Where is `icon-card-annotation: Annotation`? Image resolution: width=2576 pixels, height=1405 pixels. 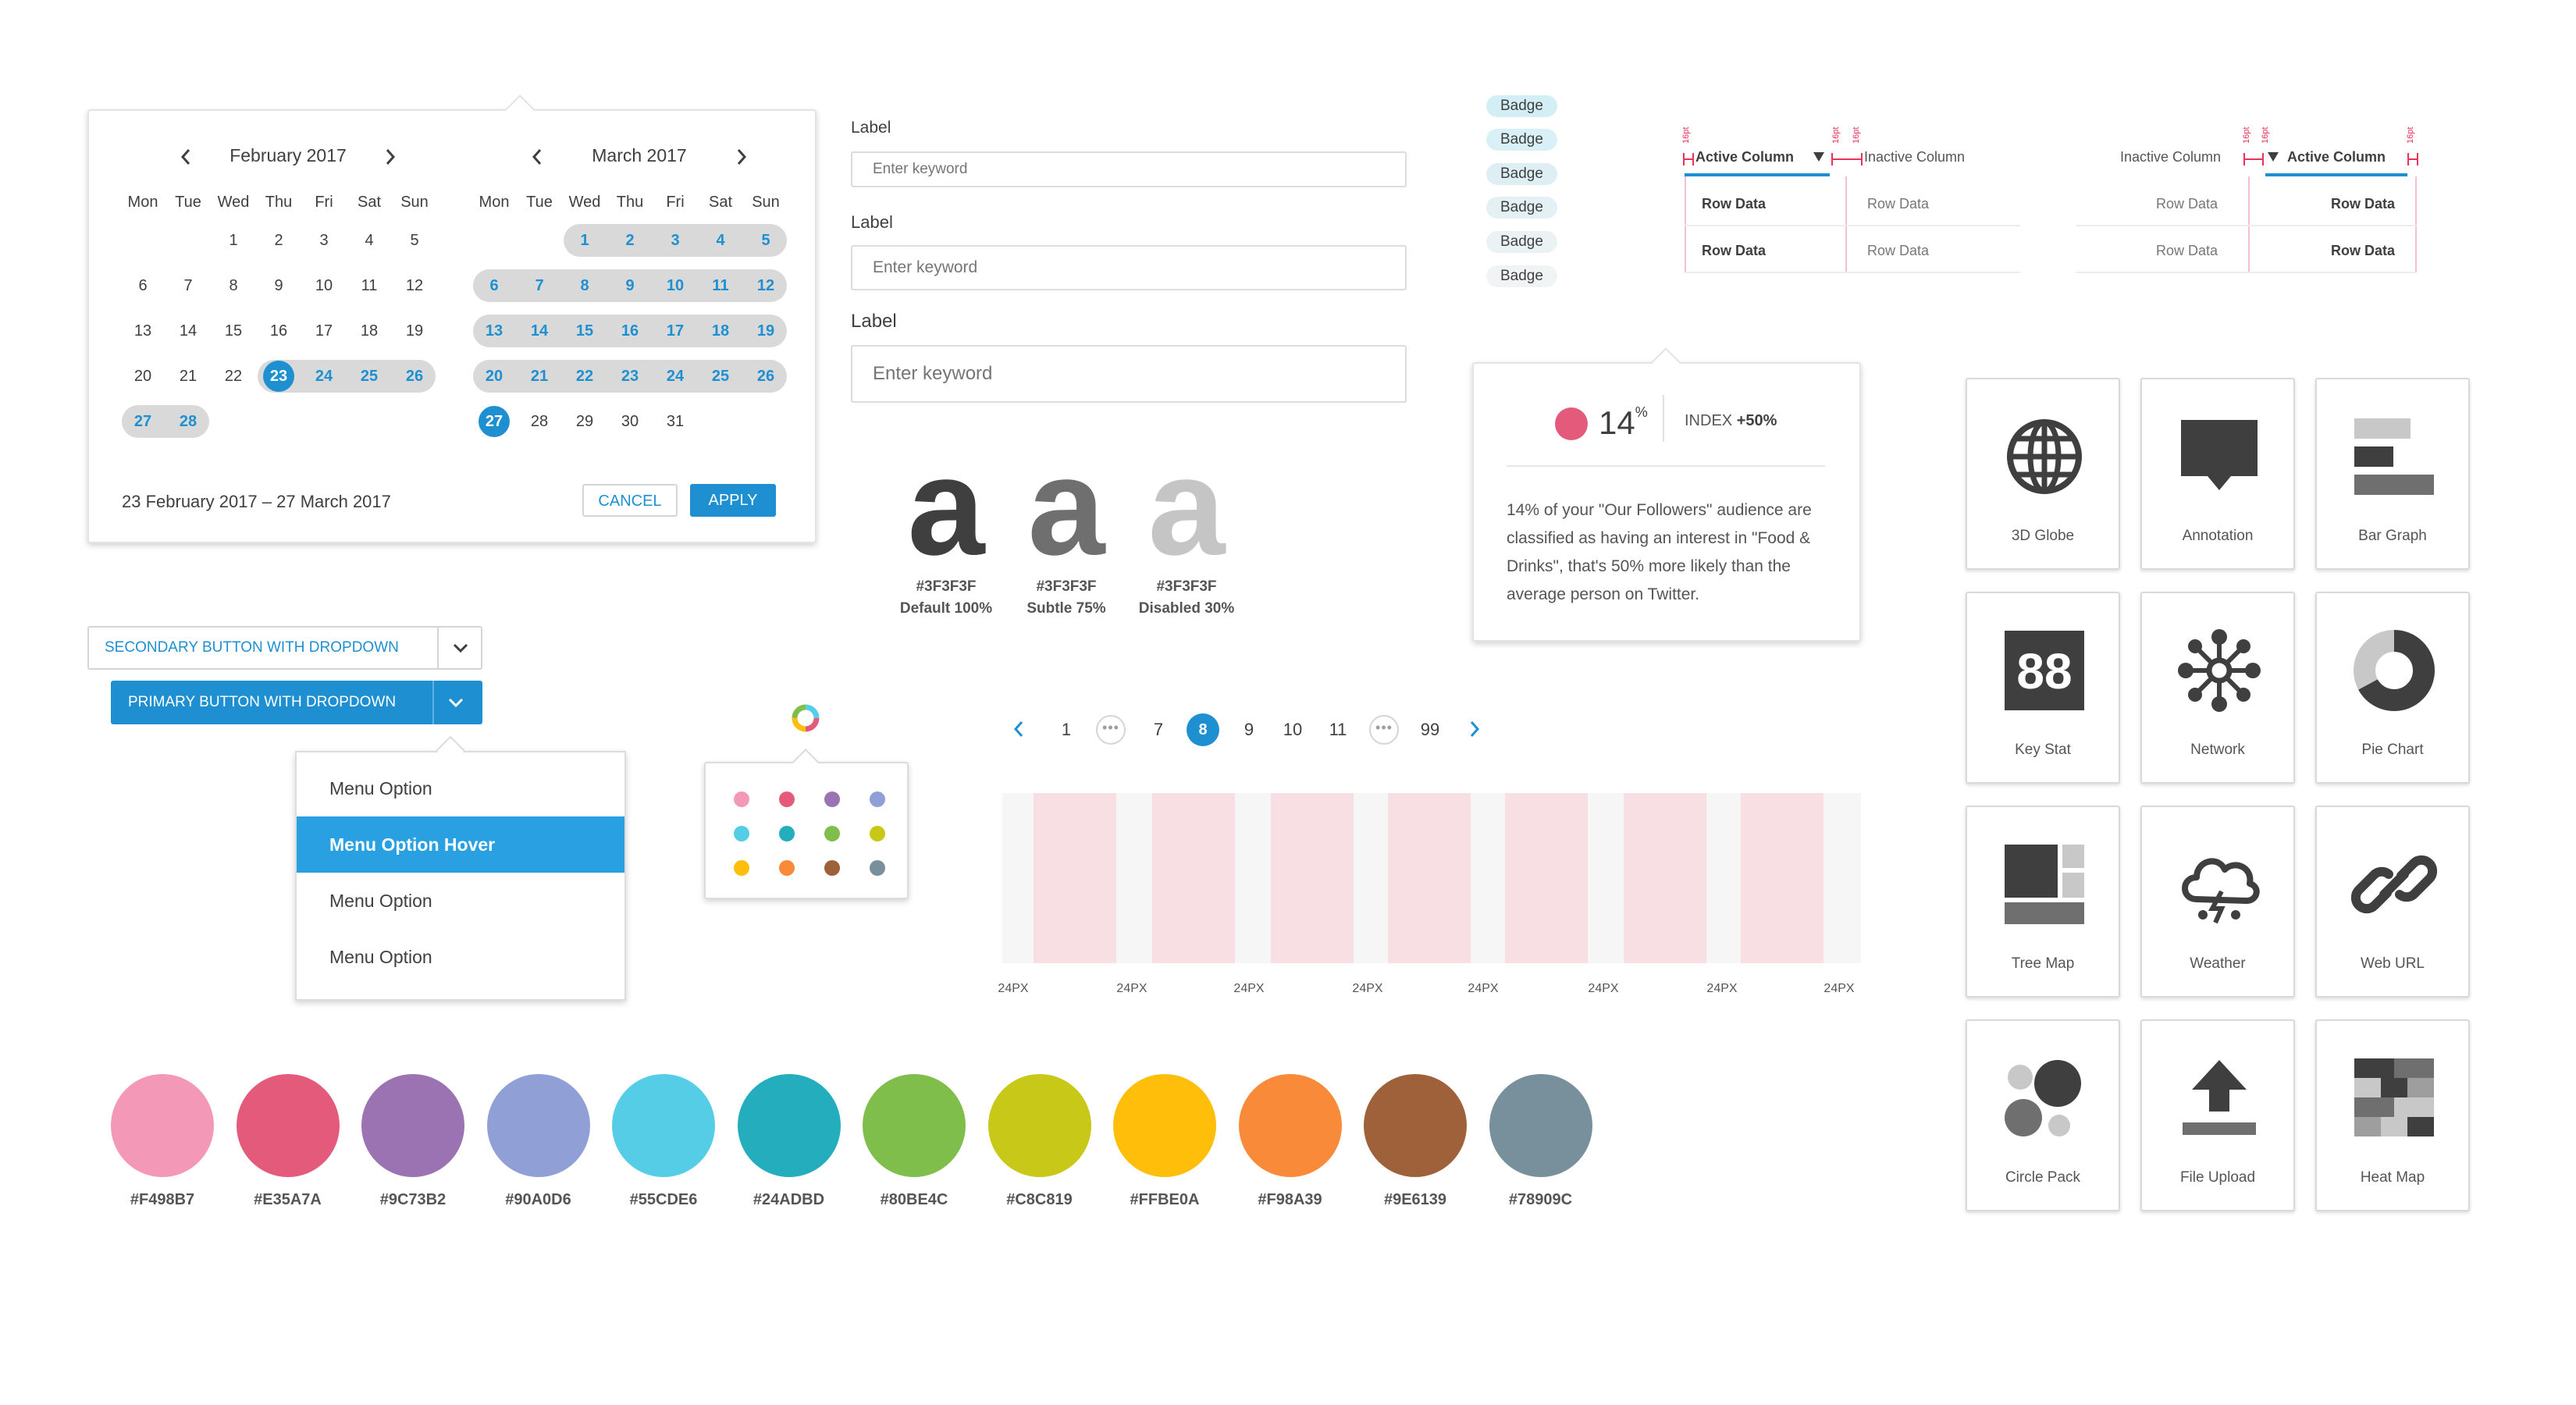 icon-card-annotation: Annotation is located at coordinates (2217, 474).